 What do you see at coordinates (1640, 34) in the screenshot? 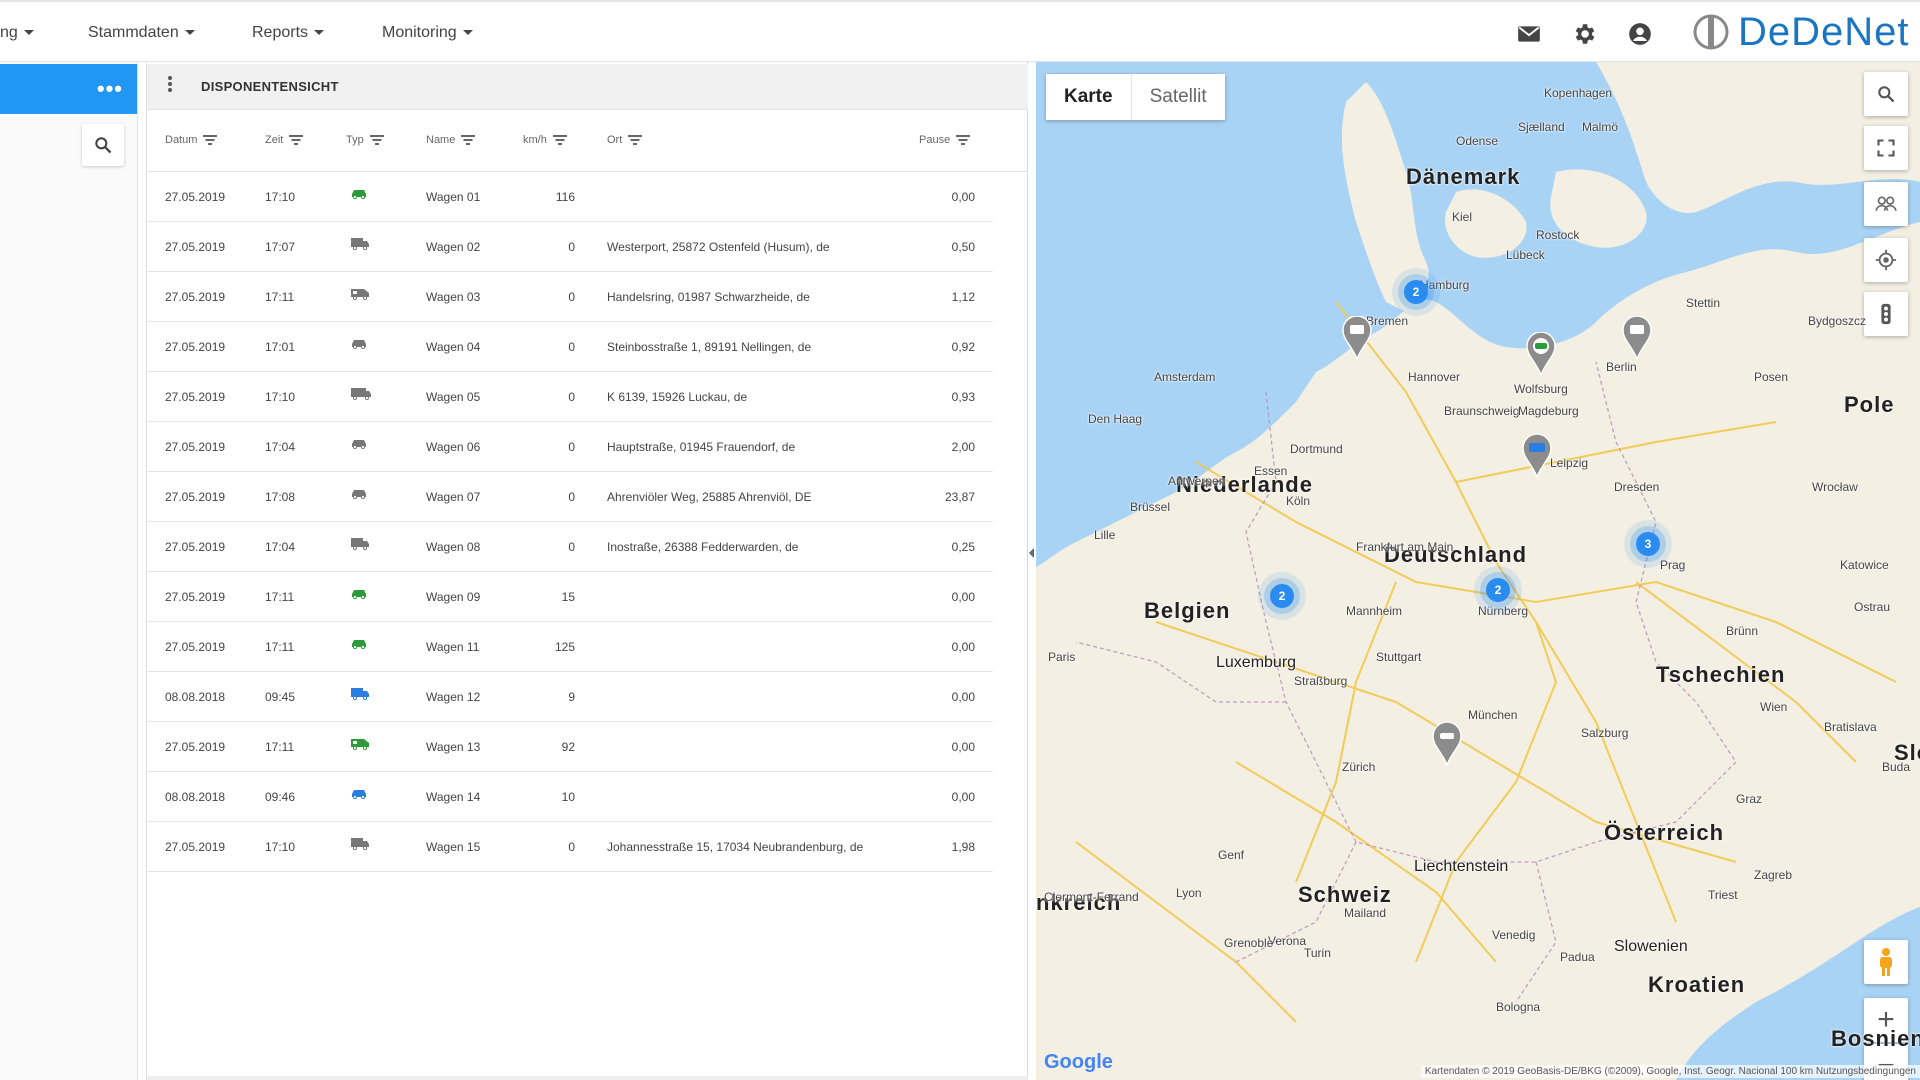
I see `user-account-icon` at bounding box center [1640, 34].